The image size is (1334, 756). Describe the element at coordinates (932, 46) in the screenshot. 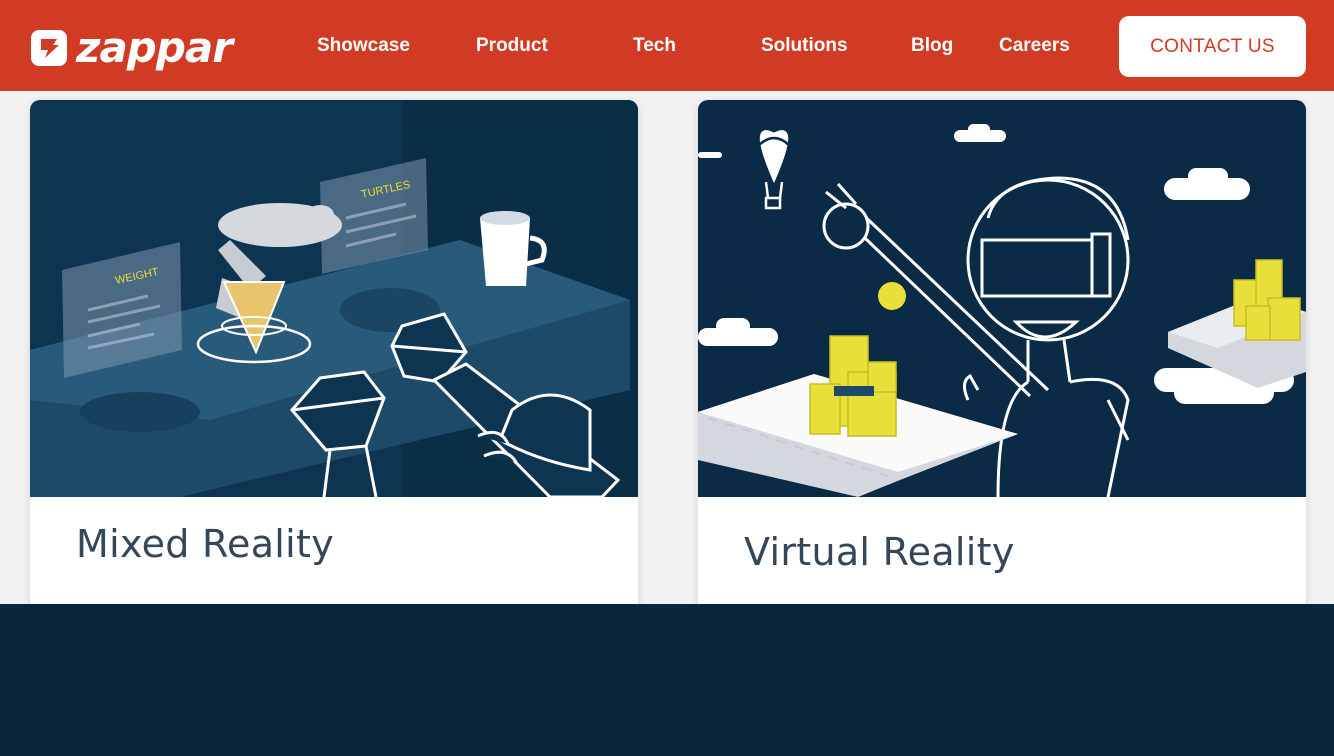

I see `nav-item-blog: Blog` at that location.